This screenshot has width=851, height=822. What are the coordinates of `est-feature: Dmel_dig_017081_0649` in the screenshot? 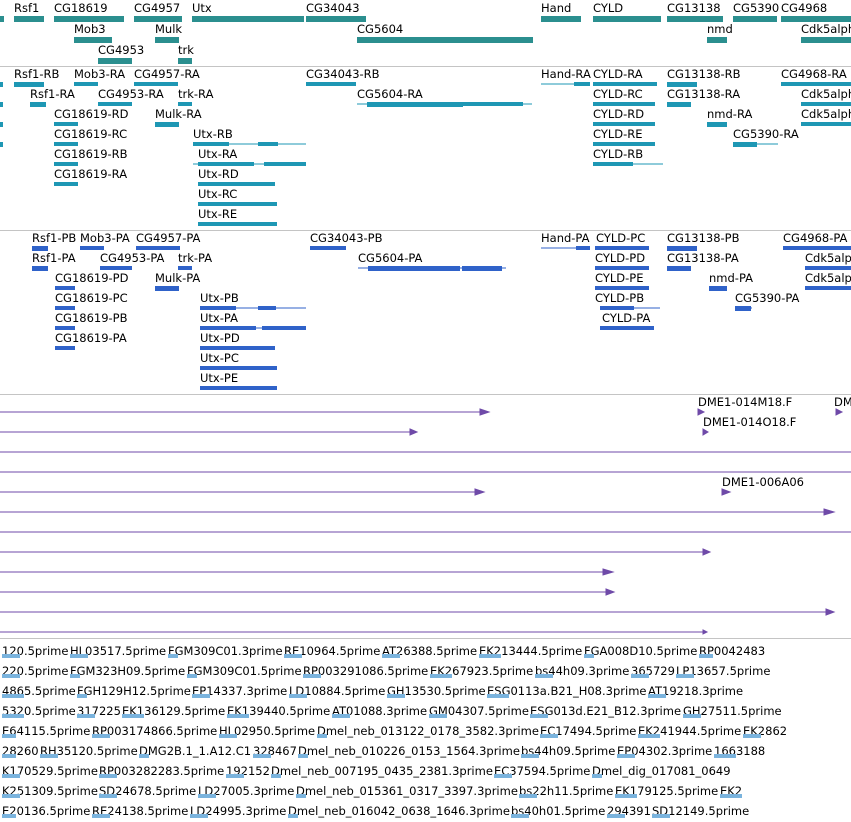 It's located at (661, 769).